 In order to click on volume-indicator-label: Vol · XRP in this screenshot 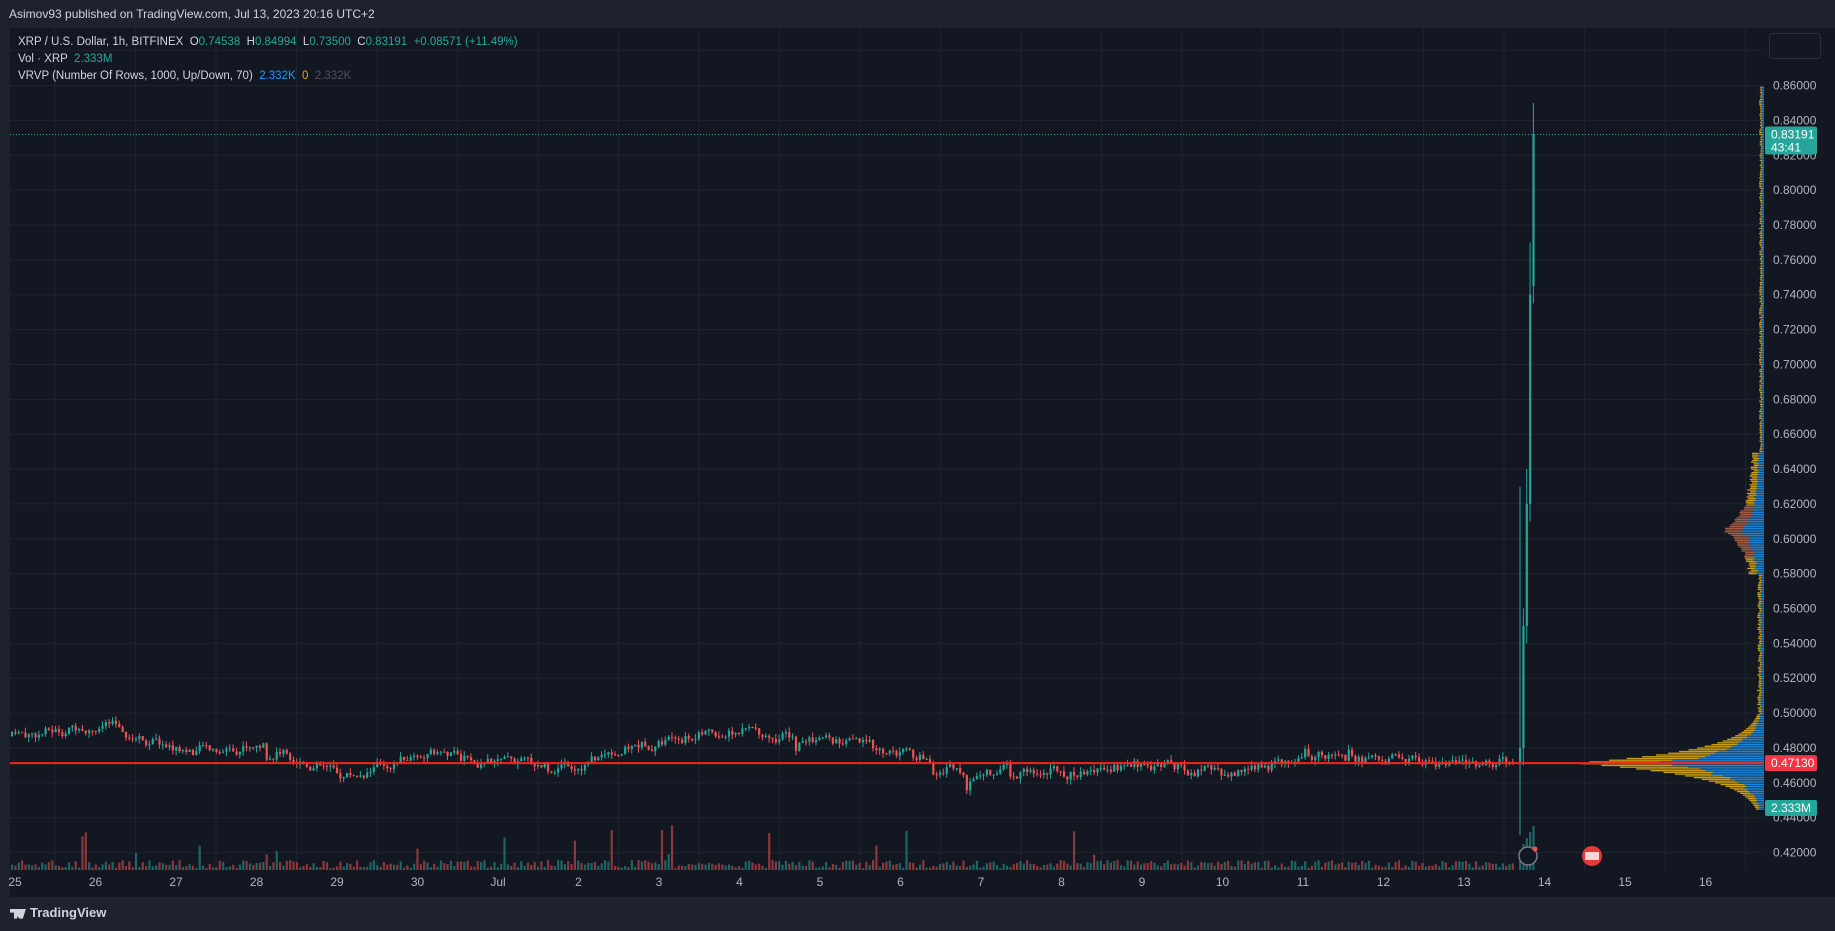, I will do `click(43, 59)`.